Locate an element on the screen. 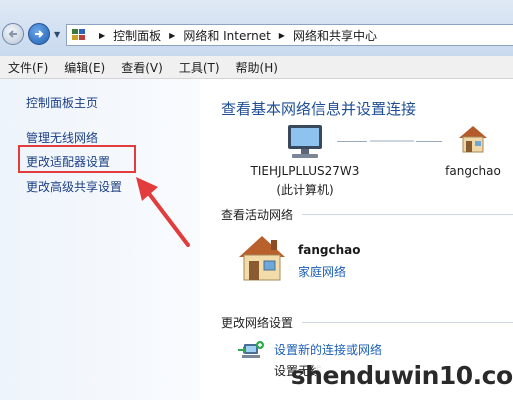 Image resolution: width=513 pixels, height=400 pixels. red-highlight-box is located at coordinates (77, 159).